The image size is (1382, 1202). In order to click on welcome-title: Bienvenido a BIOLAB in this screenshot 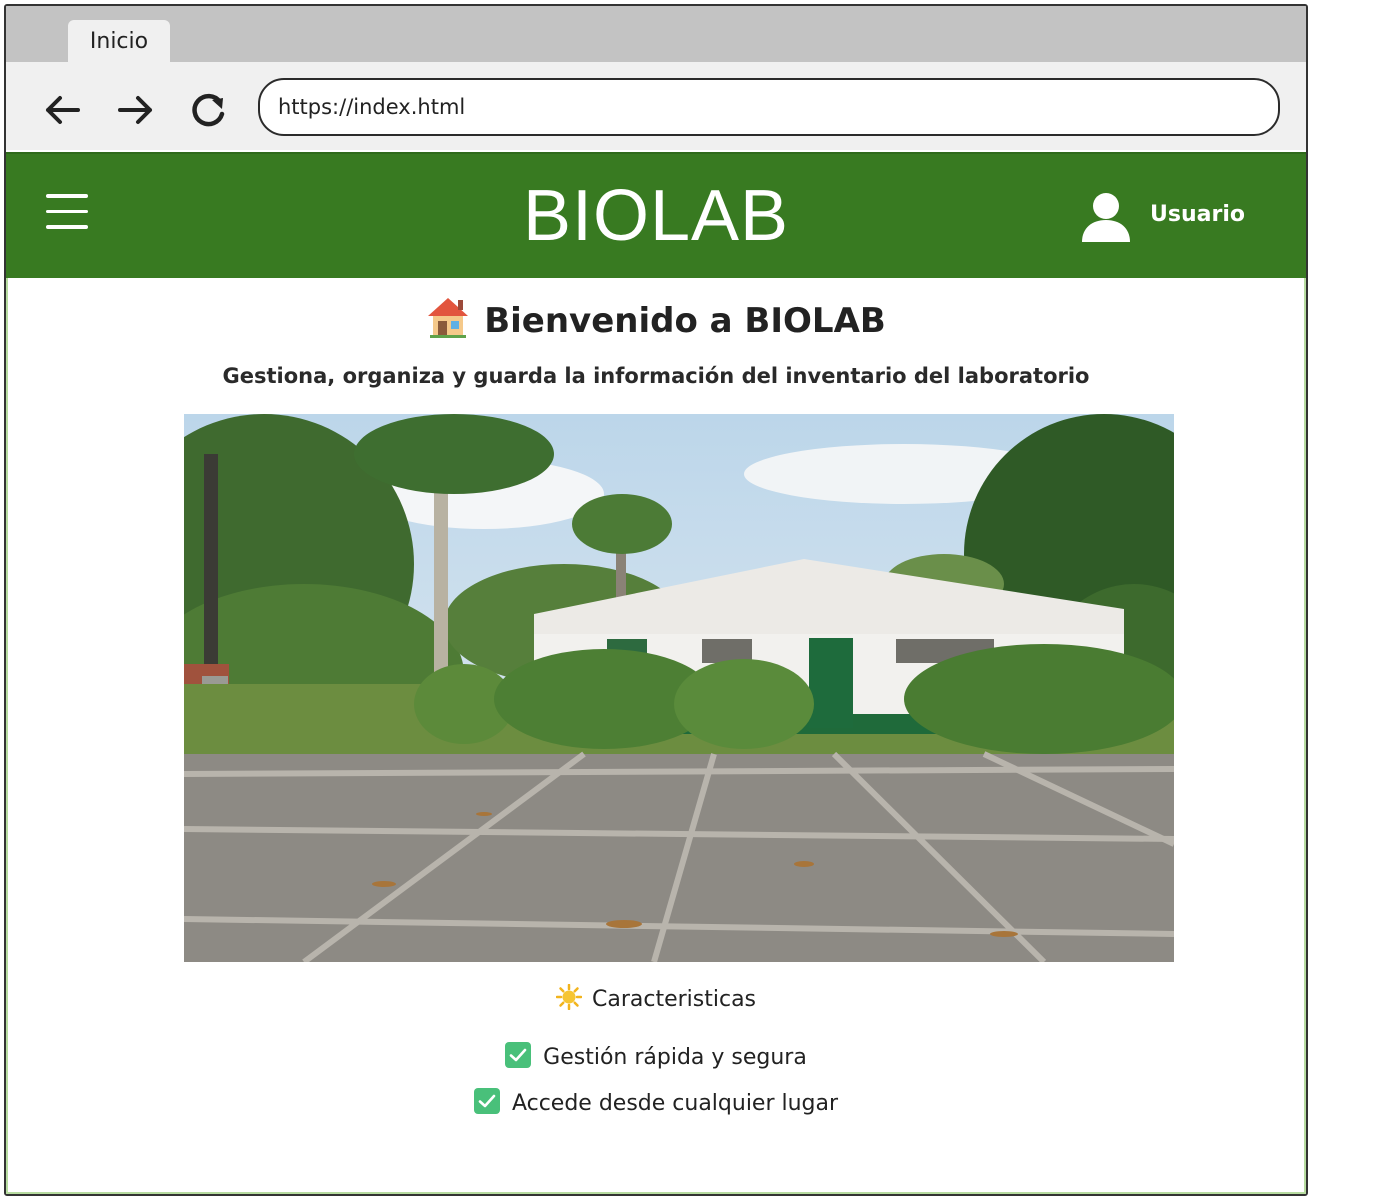, I will do `click(685, 321)`.